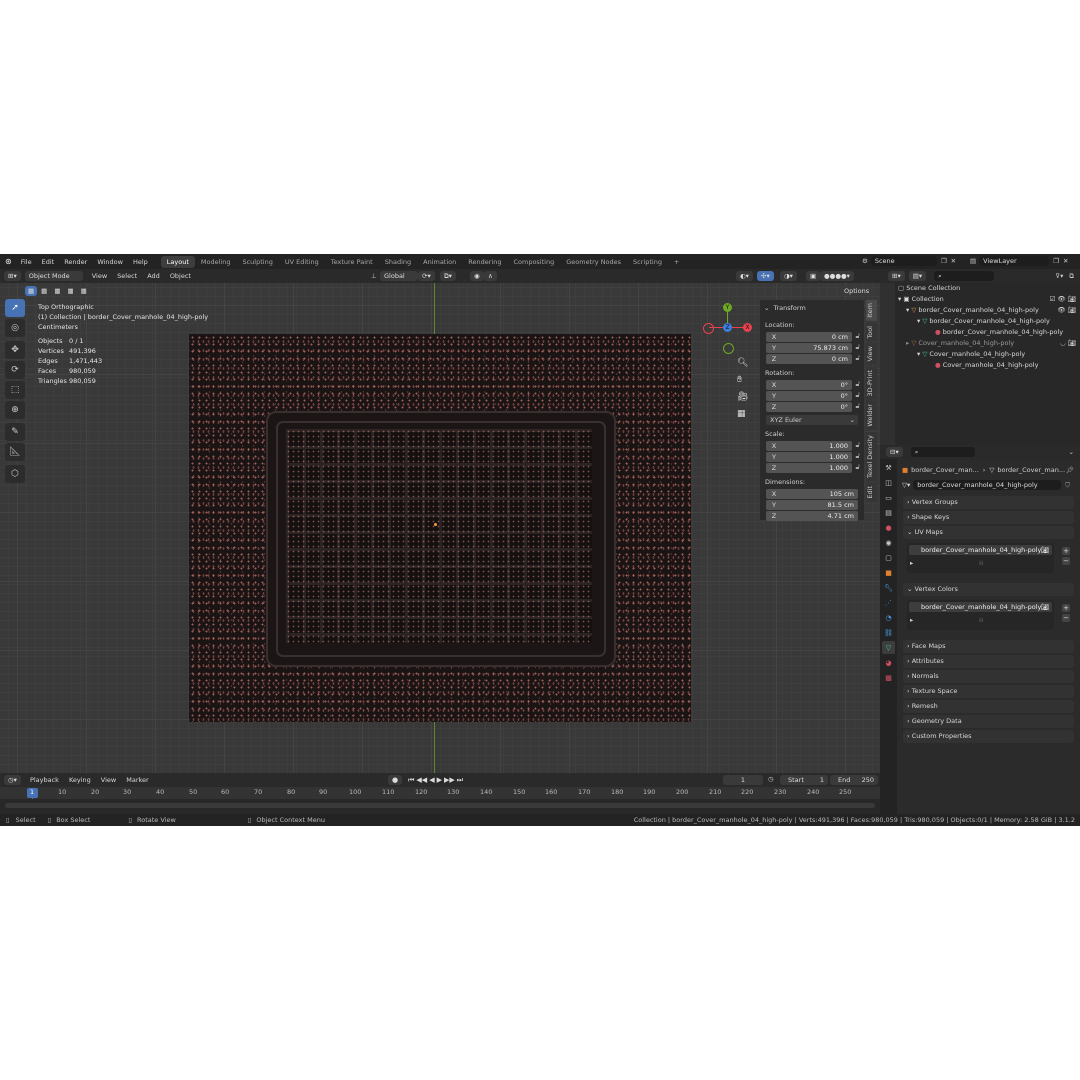  What do you see at coordinates (177, 261) in the screenshot?
I see `tab-layout: Layout` at bounding box center [177, 261].